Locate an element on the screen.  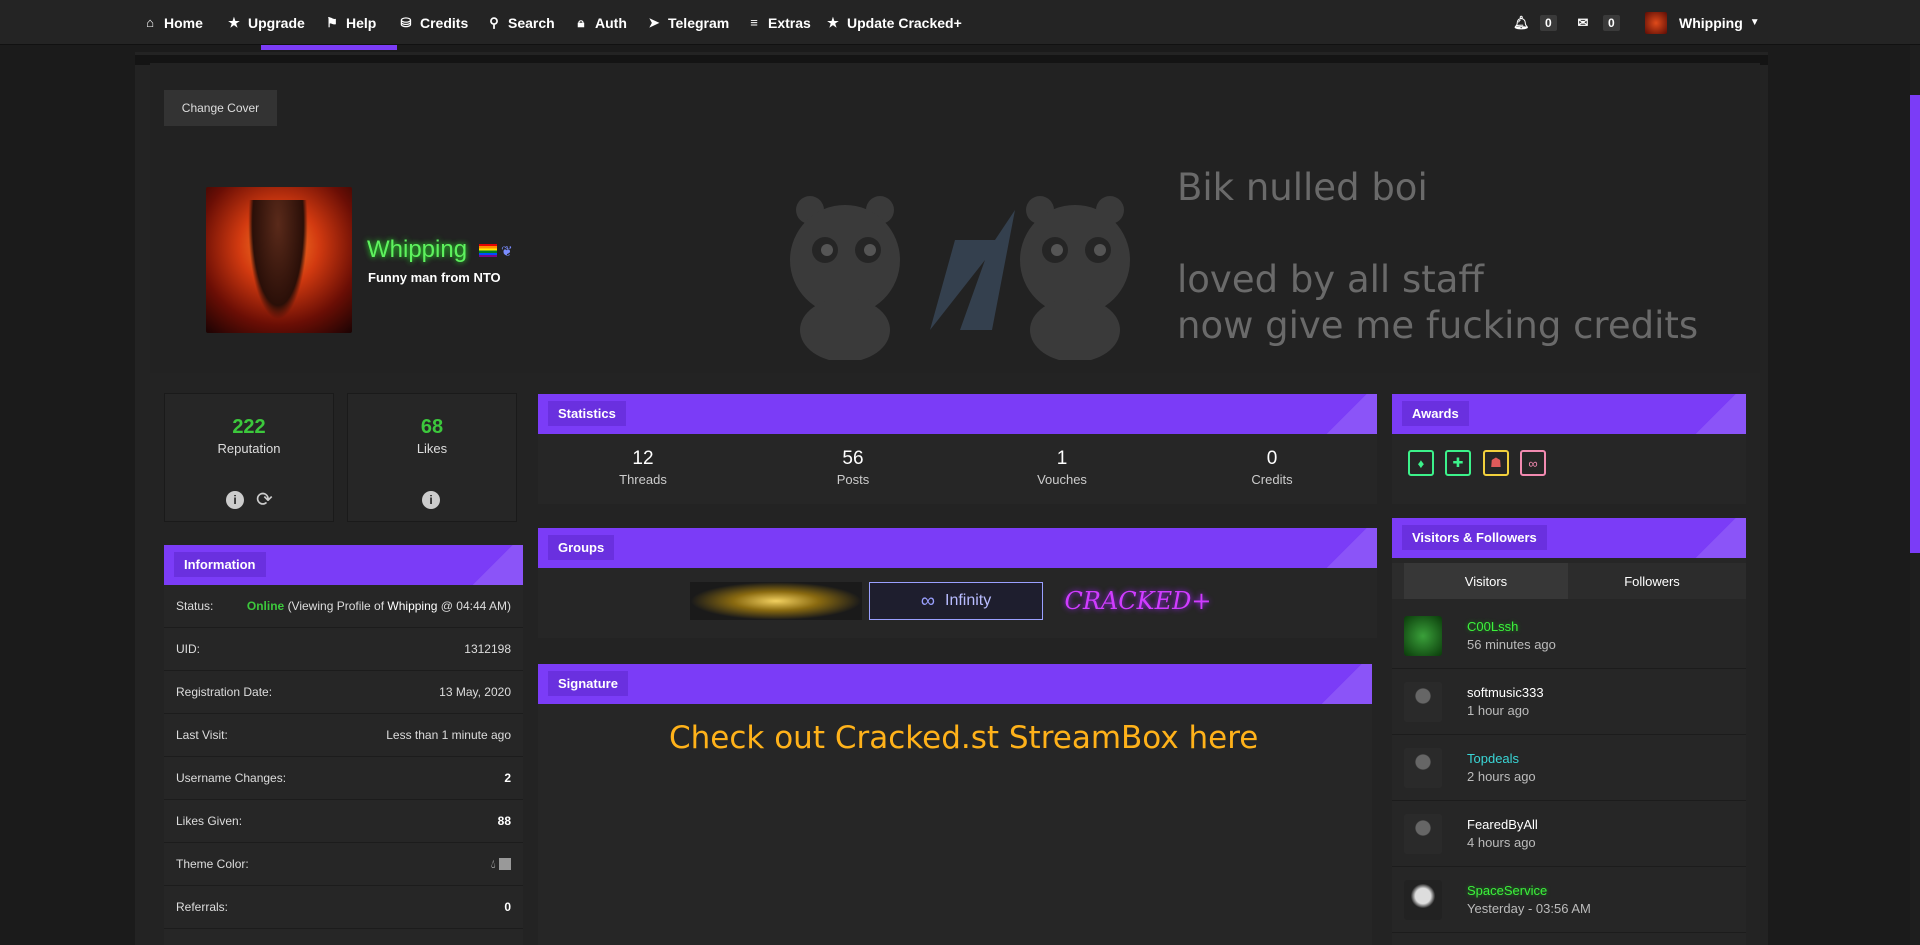
award-shield-icon: ☗ is located at coordinates (1496, 463).